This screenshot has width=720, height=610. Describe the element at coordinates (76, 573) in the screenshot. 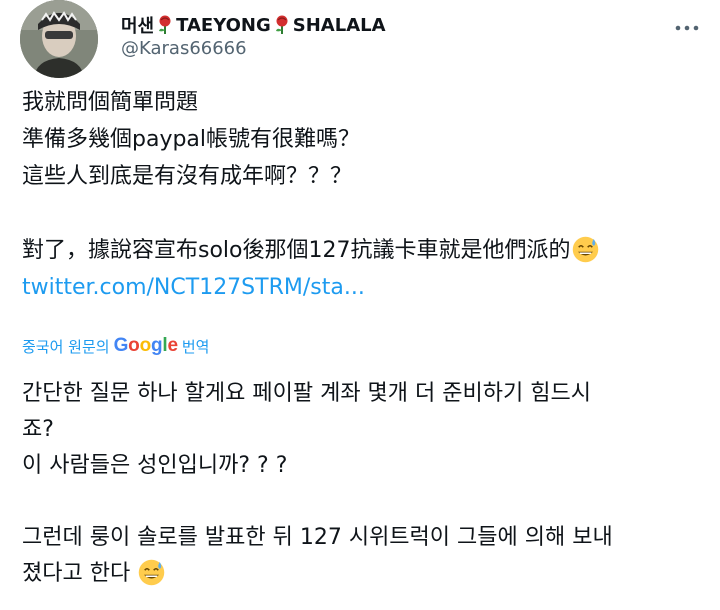

I see `translated-line: 졌다고 한다` at that location.